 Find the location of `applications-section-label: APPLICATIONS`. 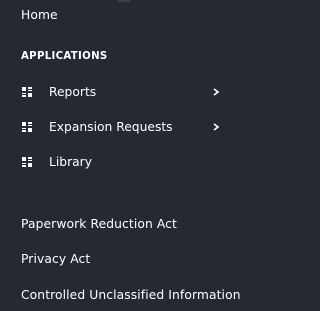

applications-section-label: APPLICATIONS is located at coordinates (64, 56).